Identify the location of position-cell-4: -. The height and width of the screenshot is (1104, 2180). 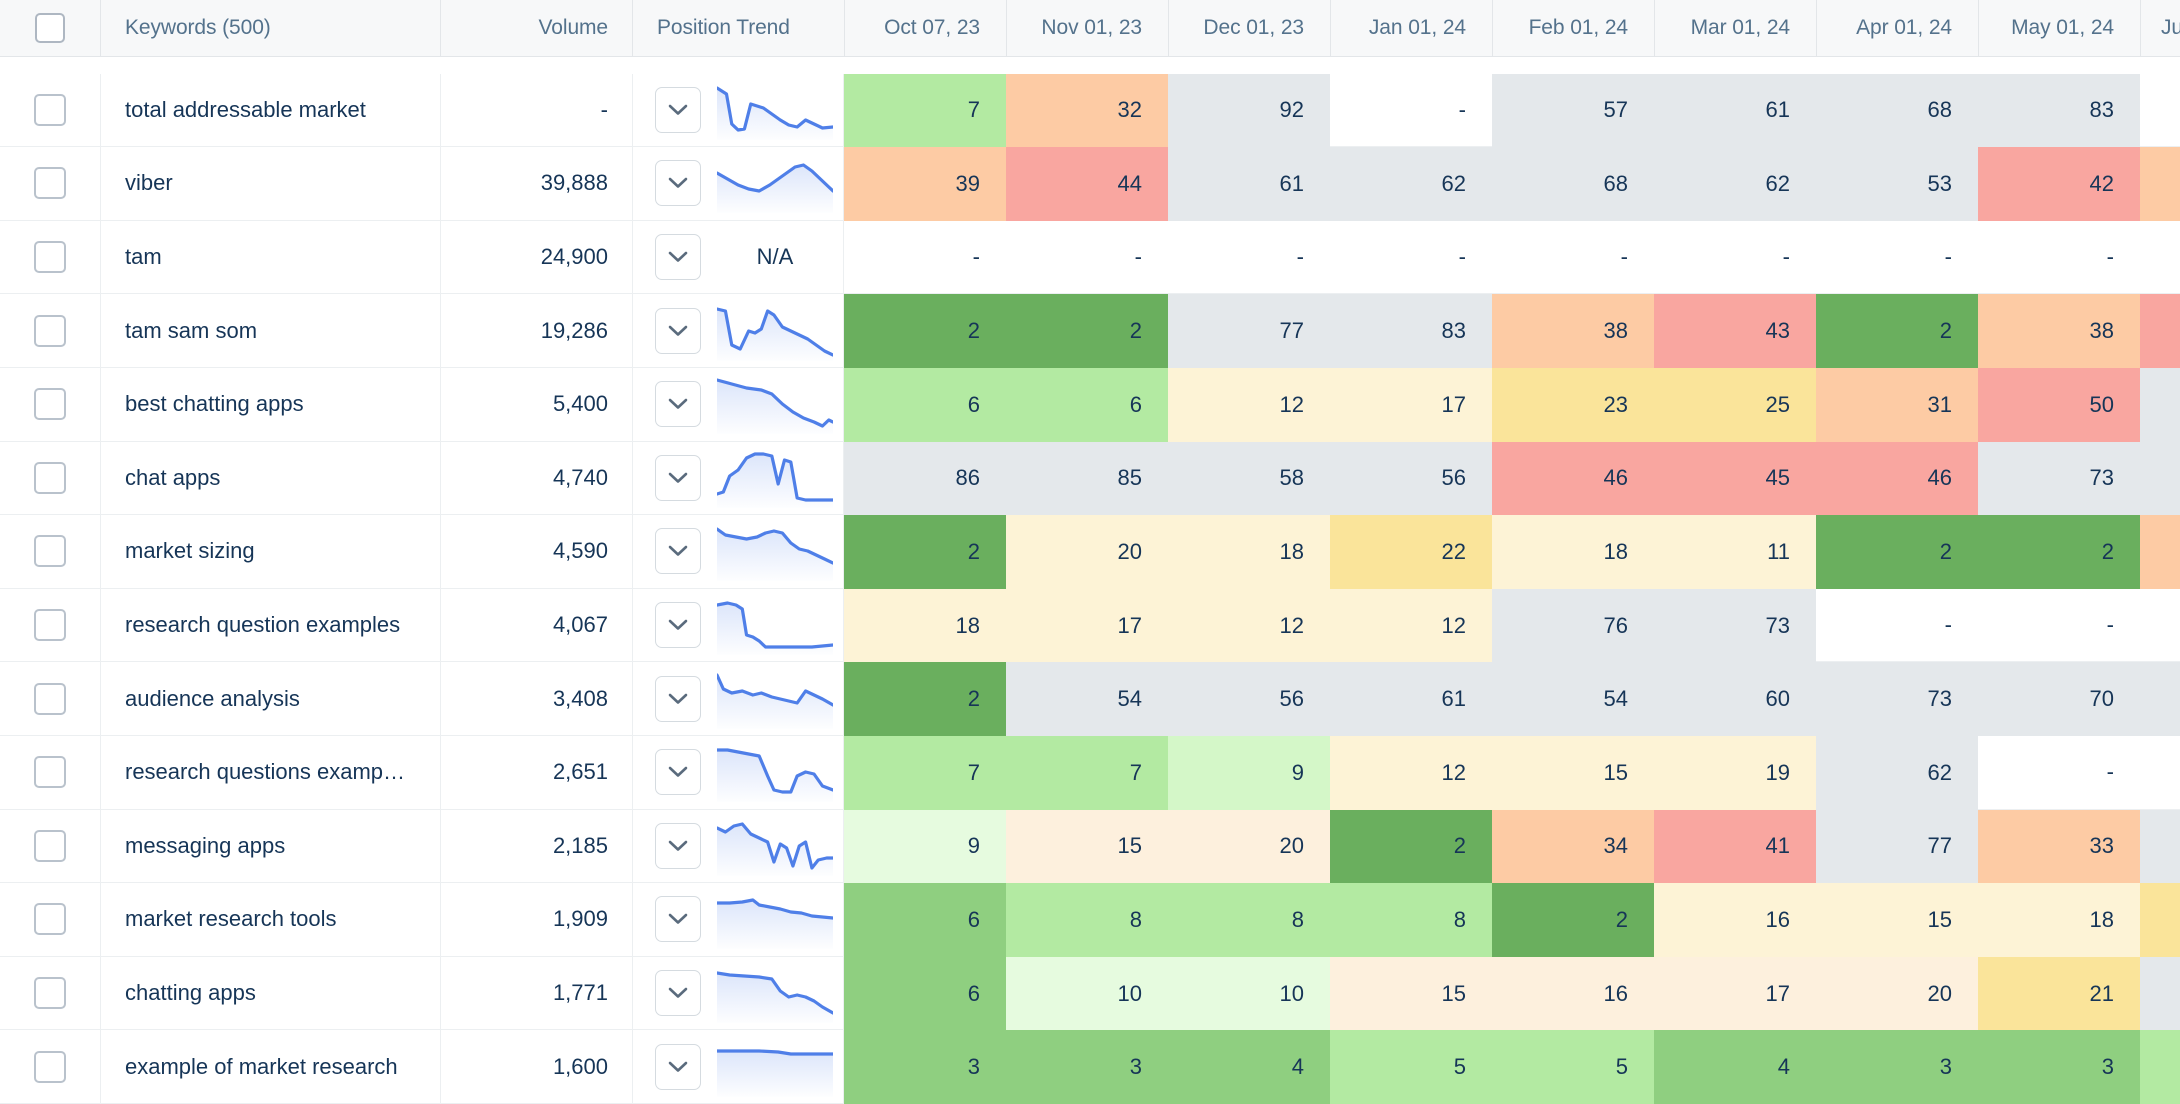
(1573, 257).